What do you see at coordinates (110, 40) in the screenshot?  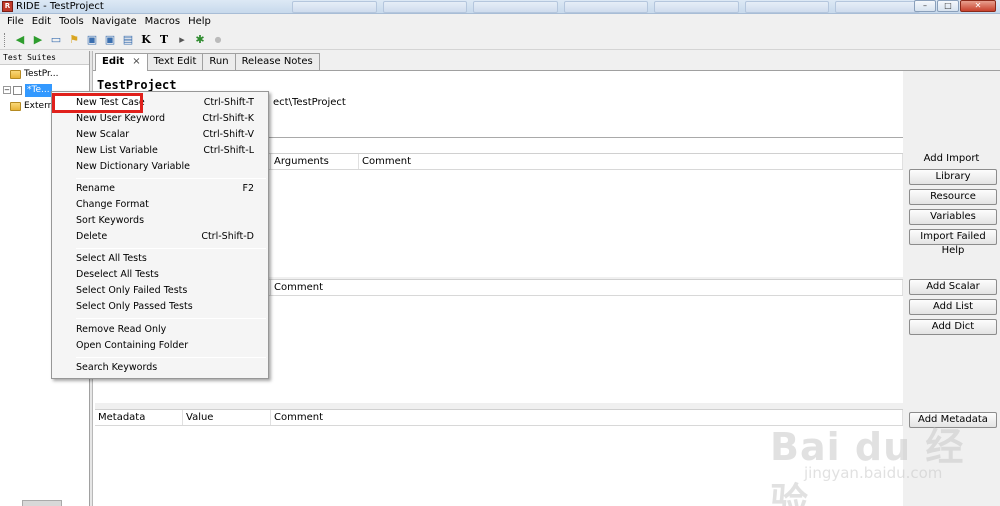 I see `save-all-icon: ▣` at bounding box center [110, 40].